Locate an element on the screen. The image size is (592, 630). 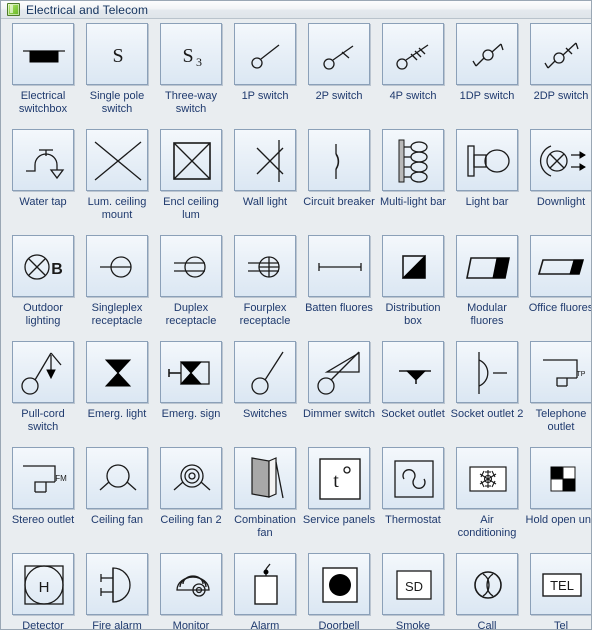
shape-cell: Circuit breaker is located at coordinates (339, 182).